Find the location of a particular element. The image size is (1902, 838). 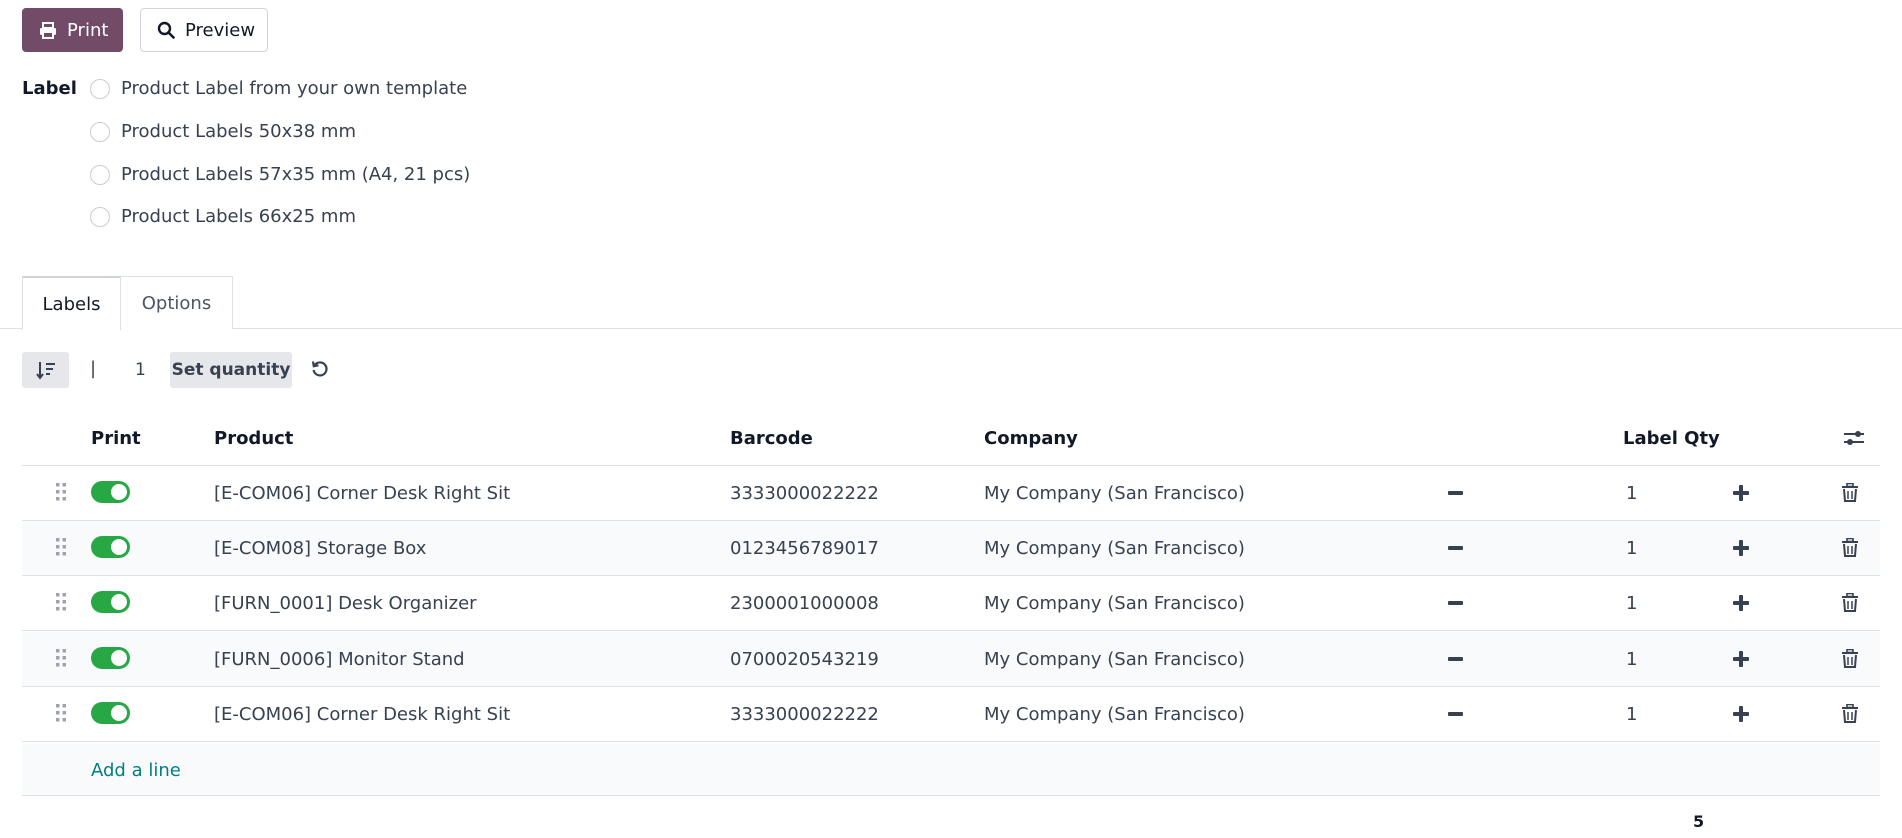

reset-icon is located at coordinates (319, 369).